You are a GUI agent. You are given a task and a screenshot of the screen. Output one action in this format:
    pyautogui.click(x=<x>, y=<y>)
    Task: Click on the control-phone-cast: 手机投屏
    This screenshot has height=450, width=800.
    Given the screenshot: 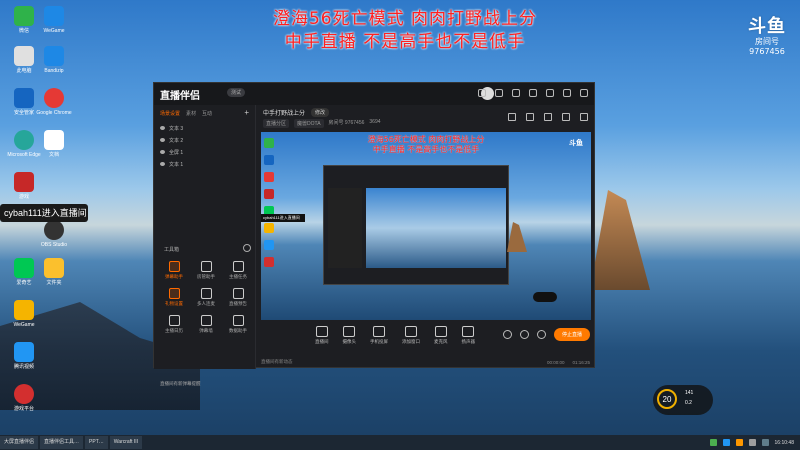 What is the action you would take?
    pyautogui.click(x=379, y=338)
    